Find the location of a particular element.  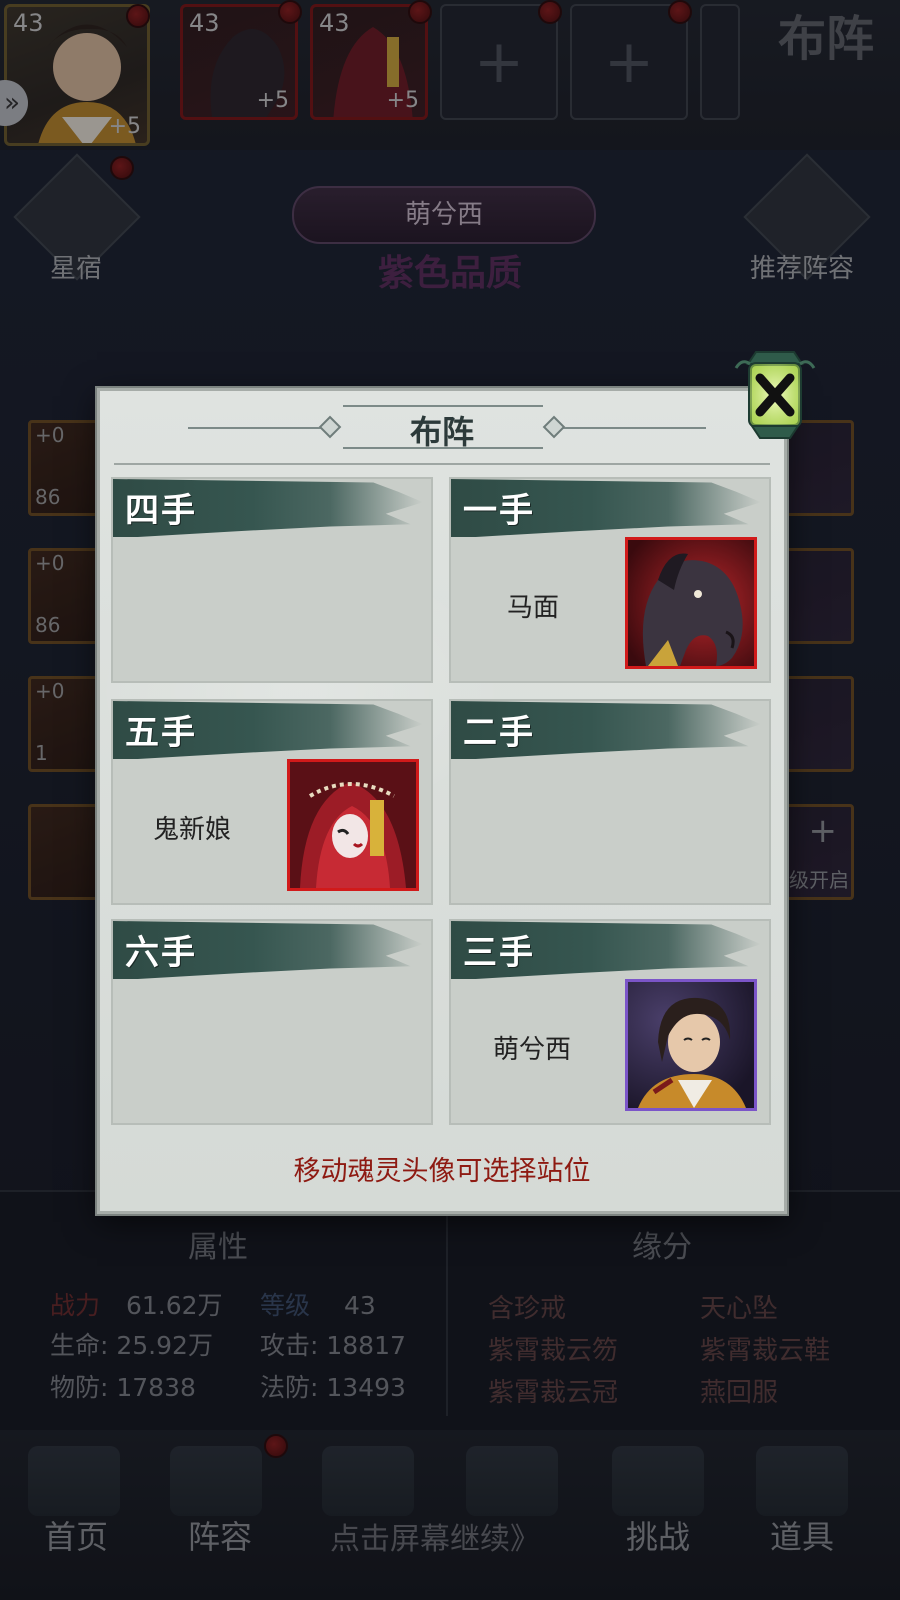

position-label: 四手 is located at coordinates (161, 511).